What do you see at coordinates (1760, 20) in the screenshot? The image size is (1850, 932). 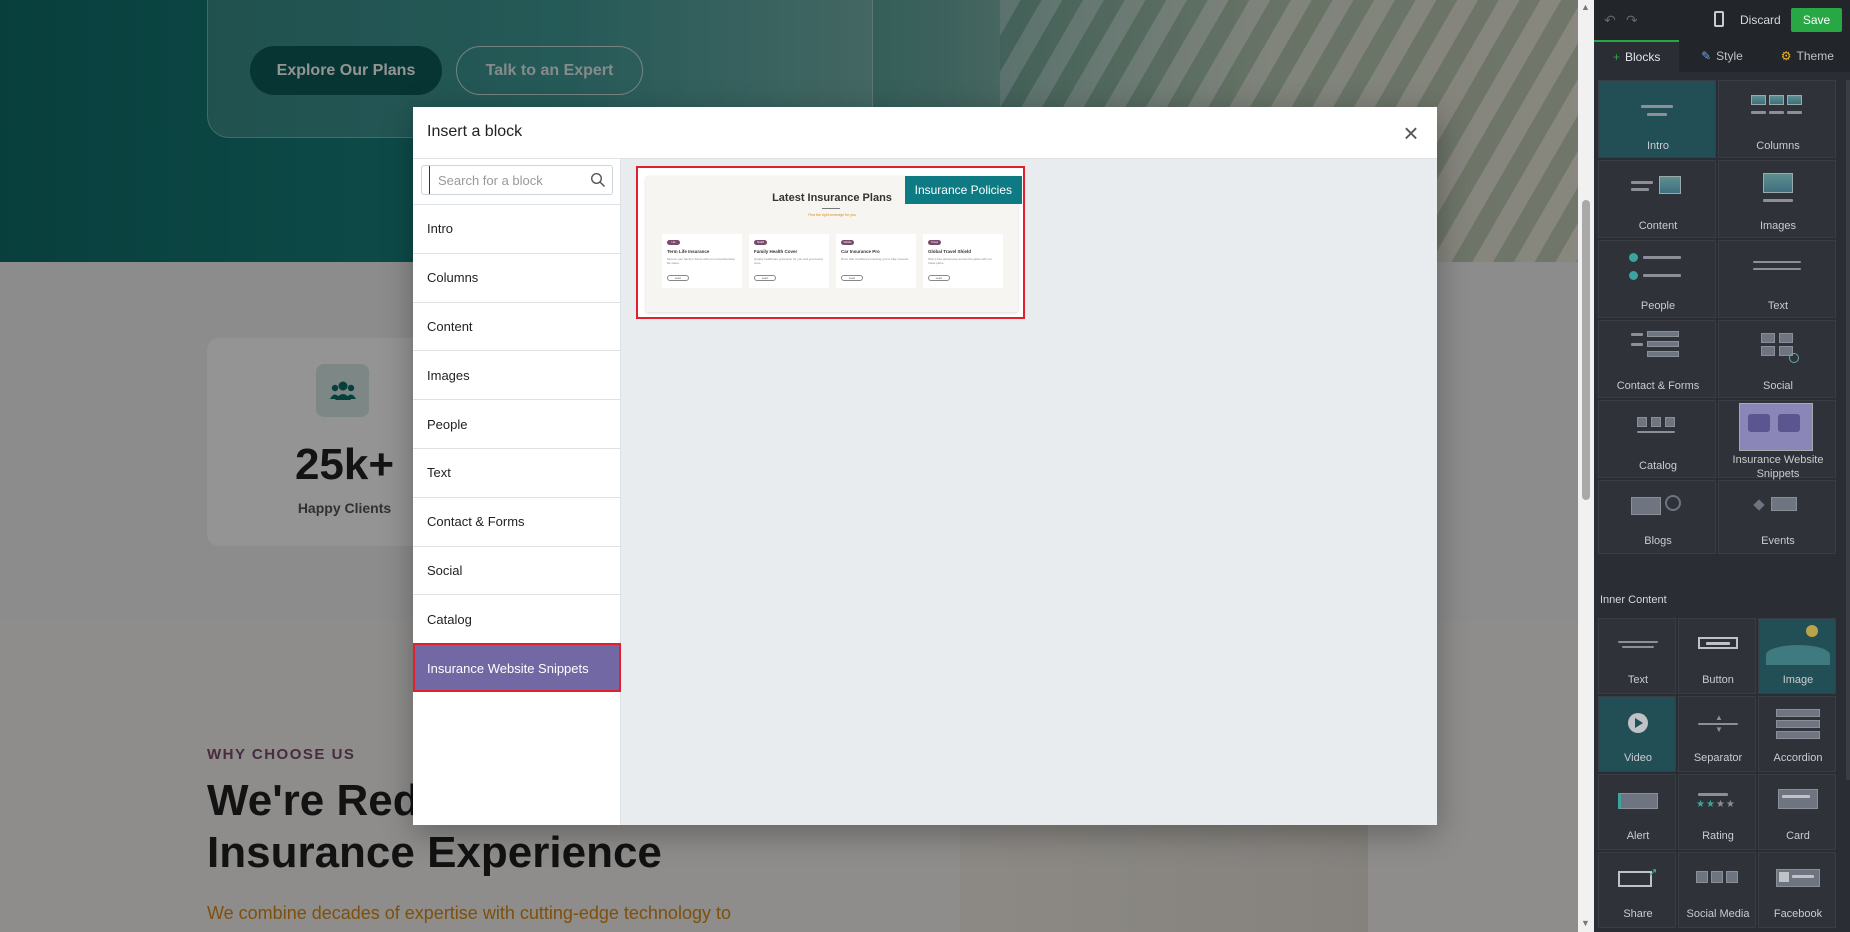 I see `discard-button: Discard` at bounding box center [1760, 20].